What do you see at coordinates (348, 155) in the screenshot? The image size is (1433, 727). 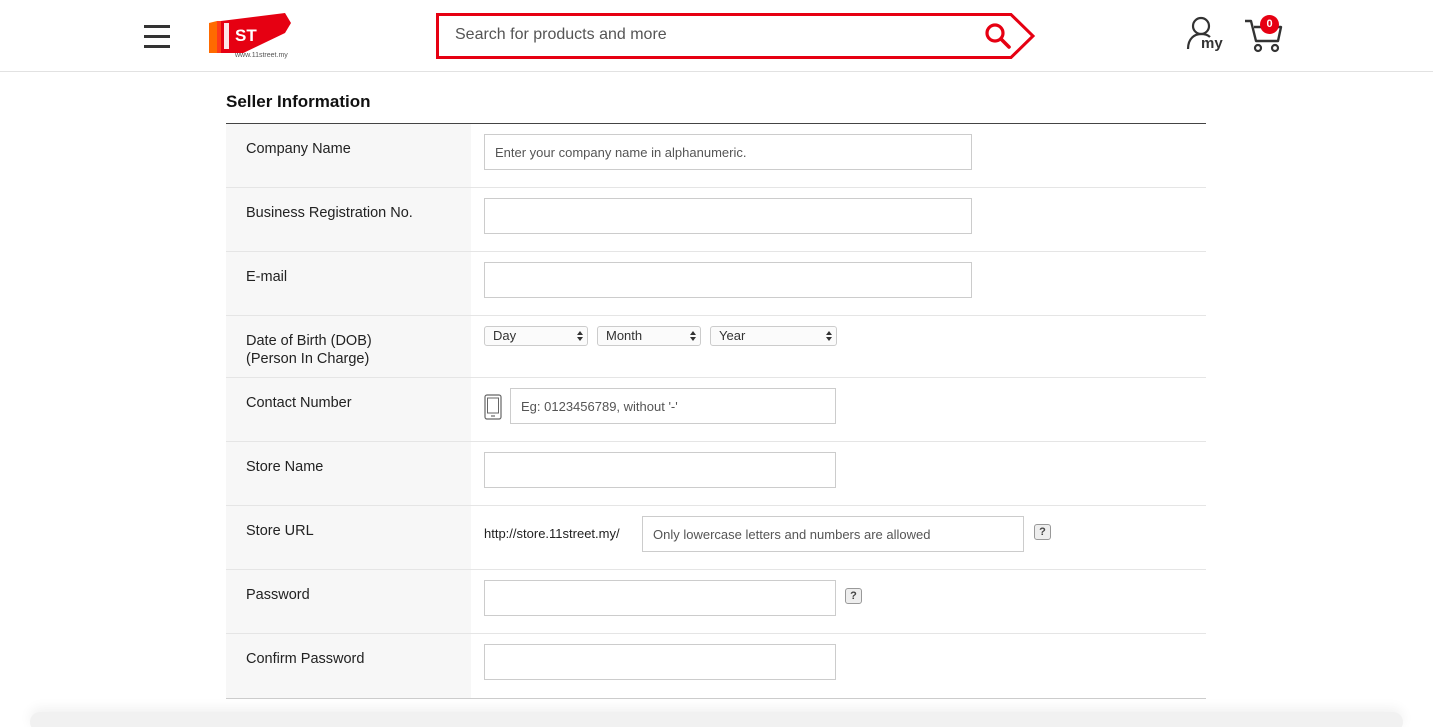 I see `company-name-label: Company Name` at bounding box center [348, 155].